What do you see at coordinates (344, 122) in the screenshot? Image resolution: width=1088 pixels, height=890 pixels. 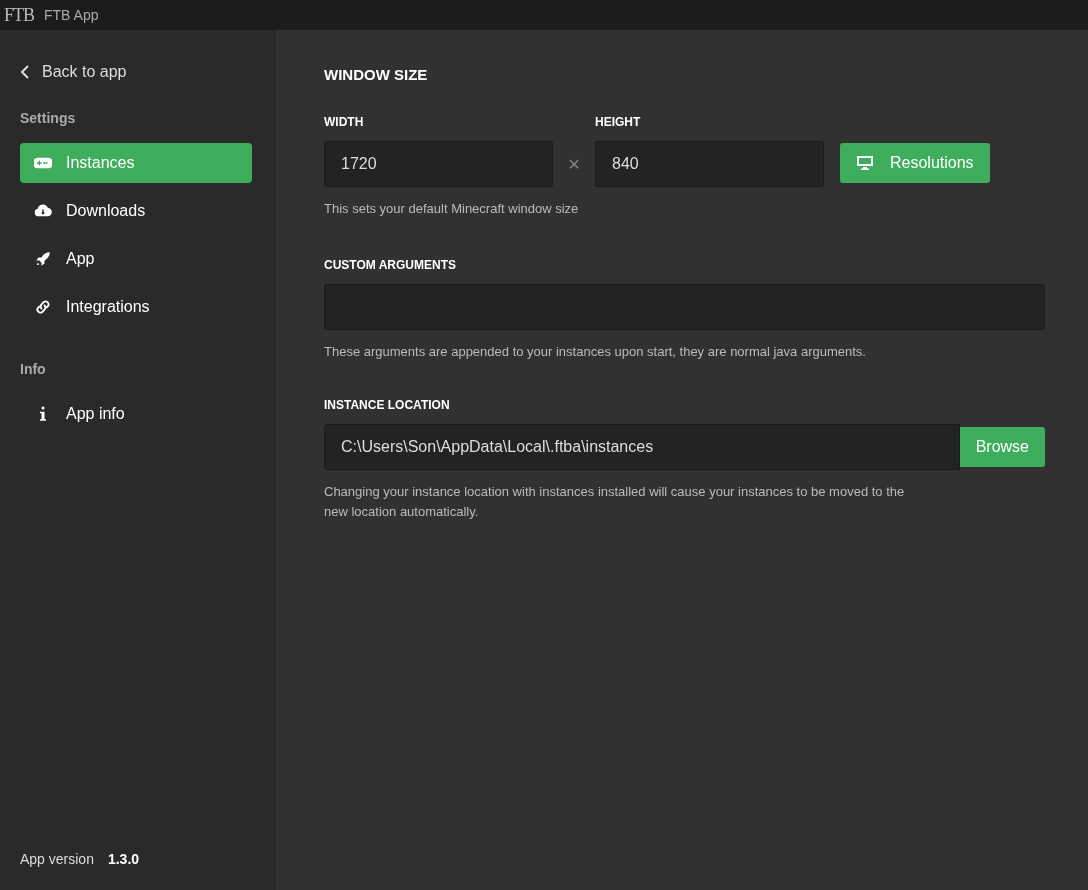 I see `field-label: WIDTH` at bounding box center [344, 122].